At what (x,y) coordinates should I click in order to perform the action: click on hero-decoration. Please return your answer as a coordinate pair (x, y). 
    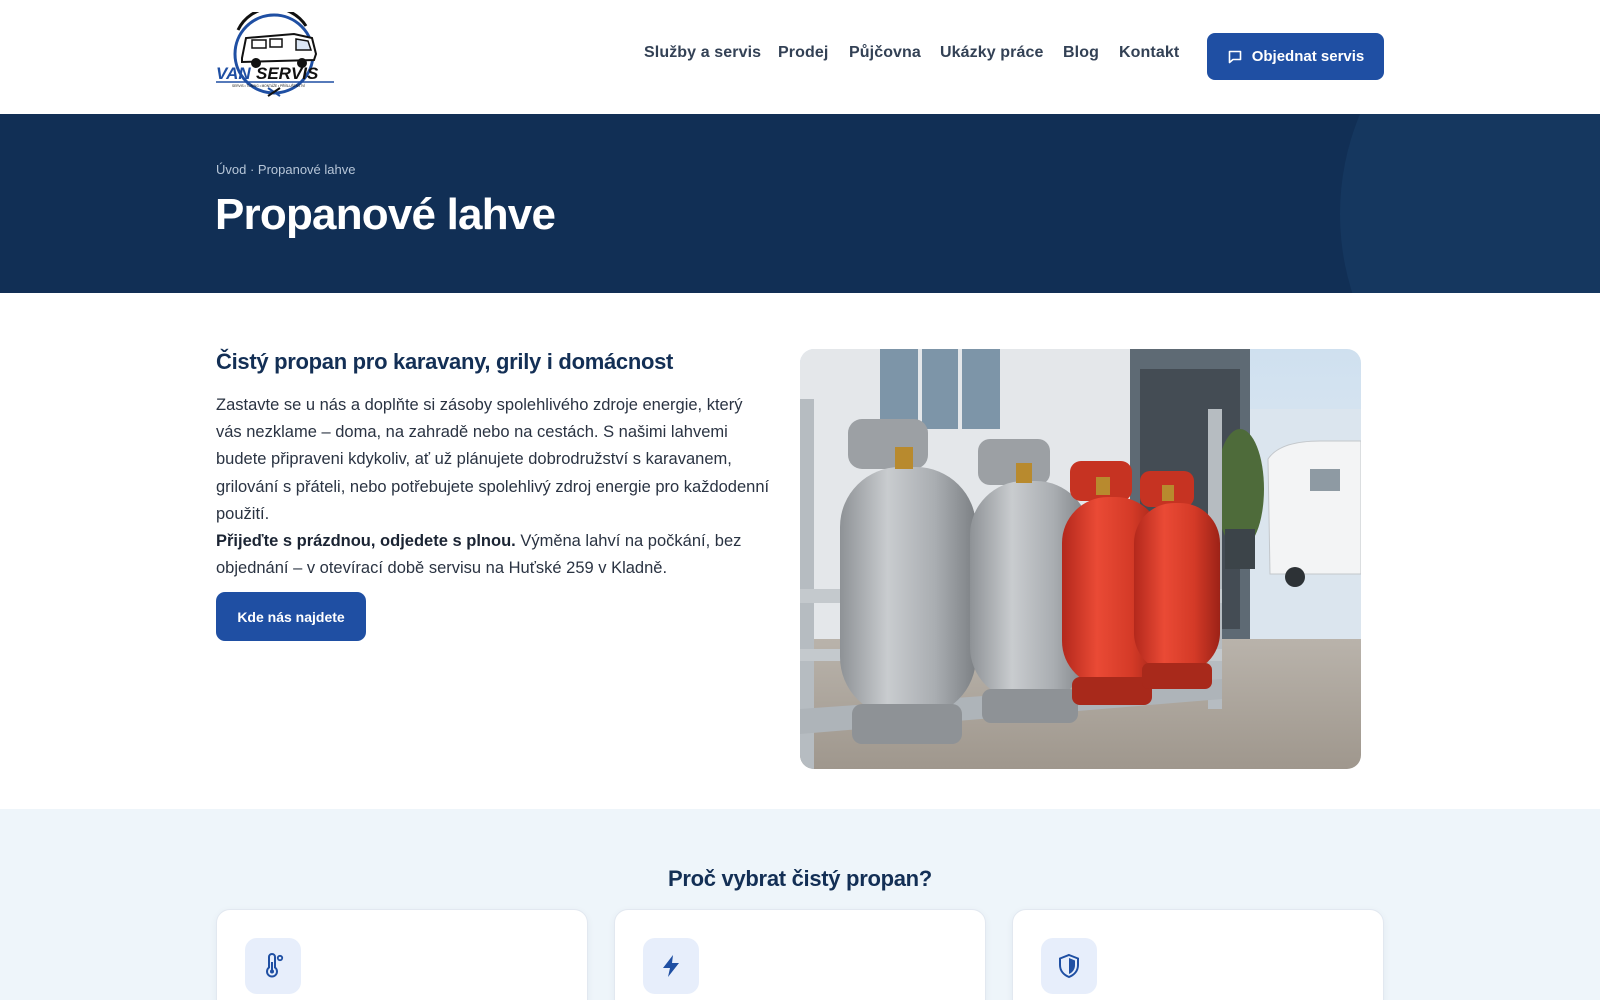
    Looking at the image, I should click on (1470, 203).